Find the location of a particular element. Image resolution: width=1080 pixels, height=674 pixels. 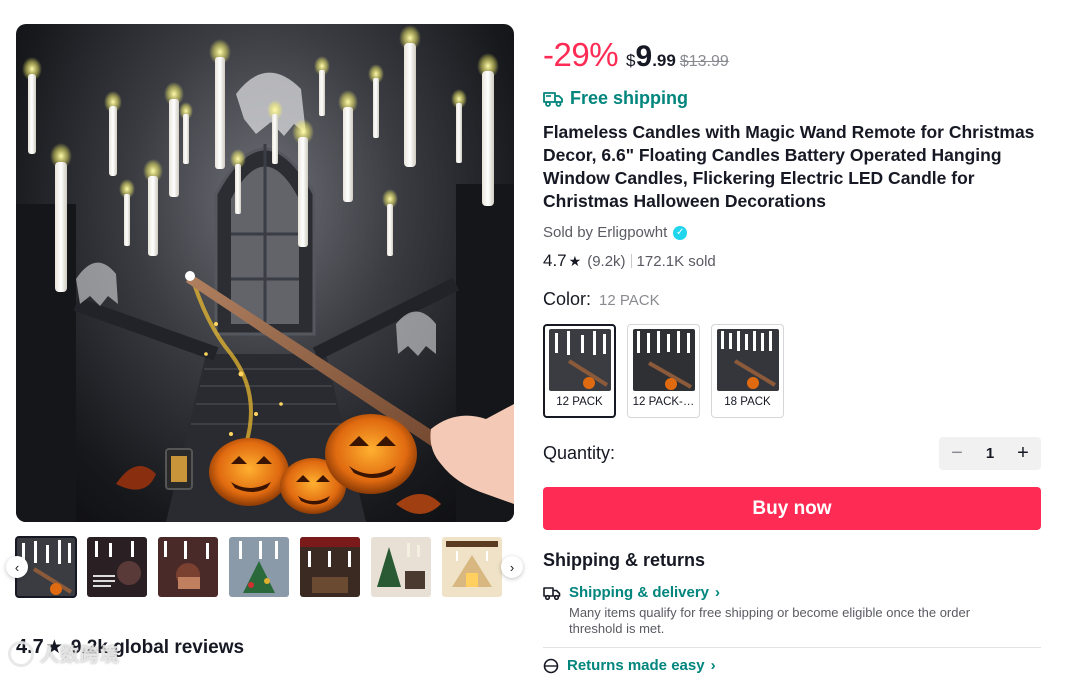

price-integer: 9 is located at coordinates (644, 56).